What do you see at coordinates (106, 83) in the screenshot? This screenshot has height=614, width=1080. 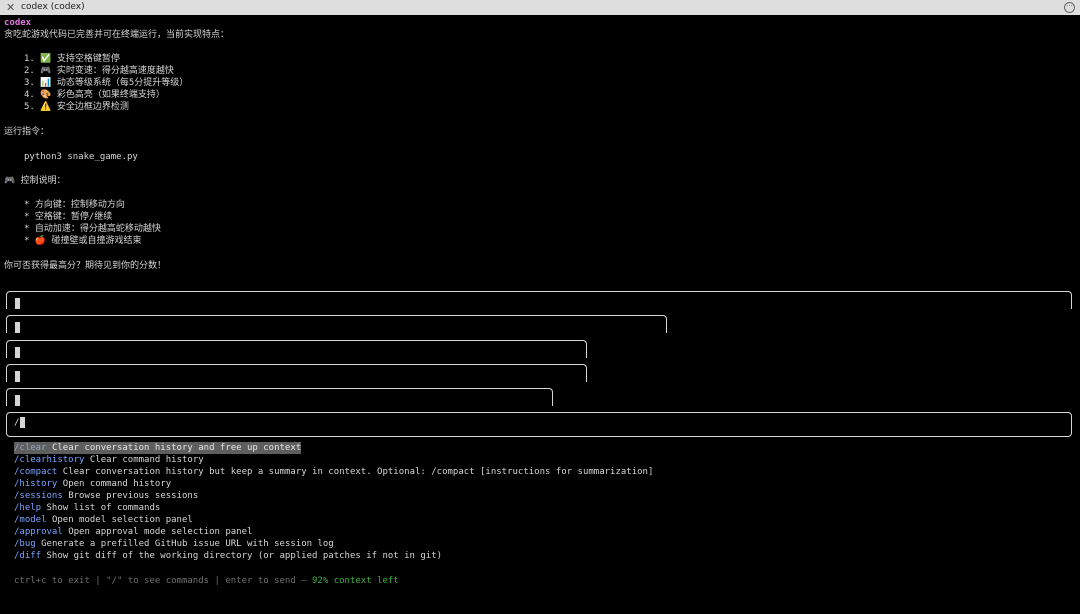 I see `feature-item: 3. 📊 动态等级系统（每5分提升等级）` at bounding box center [106, 83].